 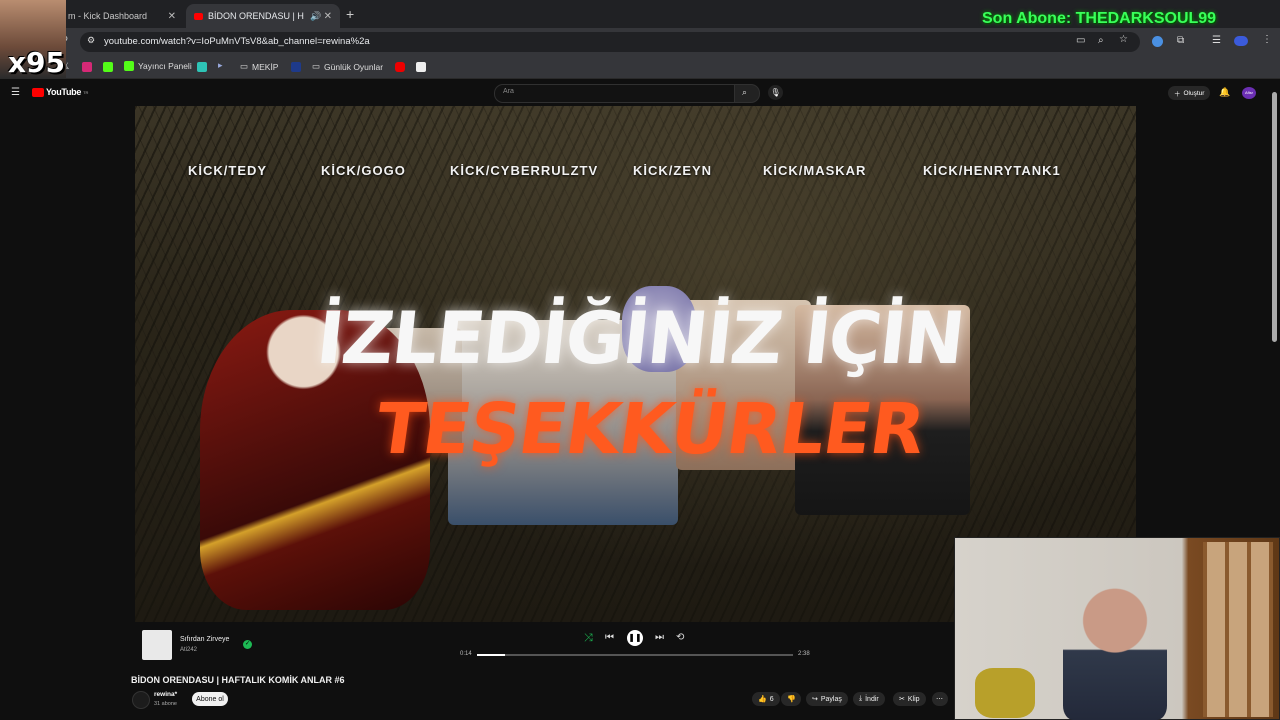 I want to click on song-title: Sıfırdan Zirveye, so click(x=204, y=639).